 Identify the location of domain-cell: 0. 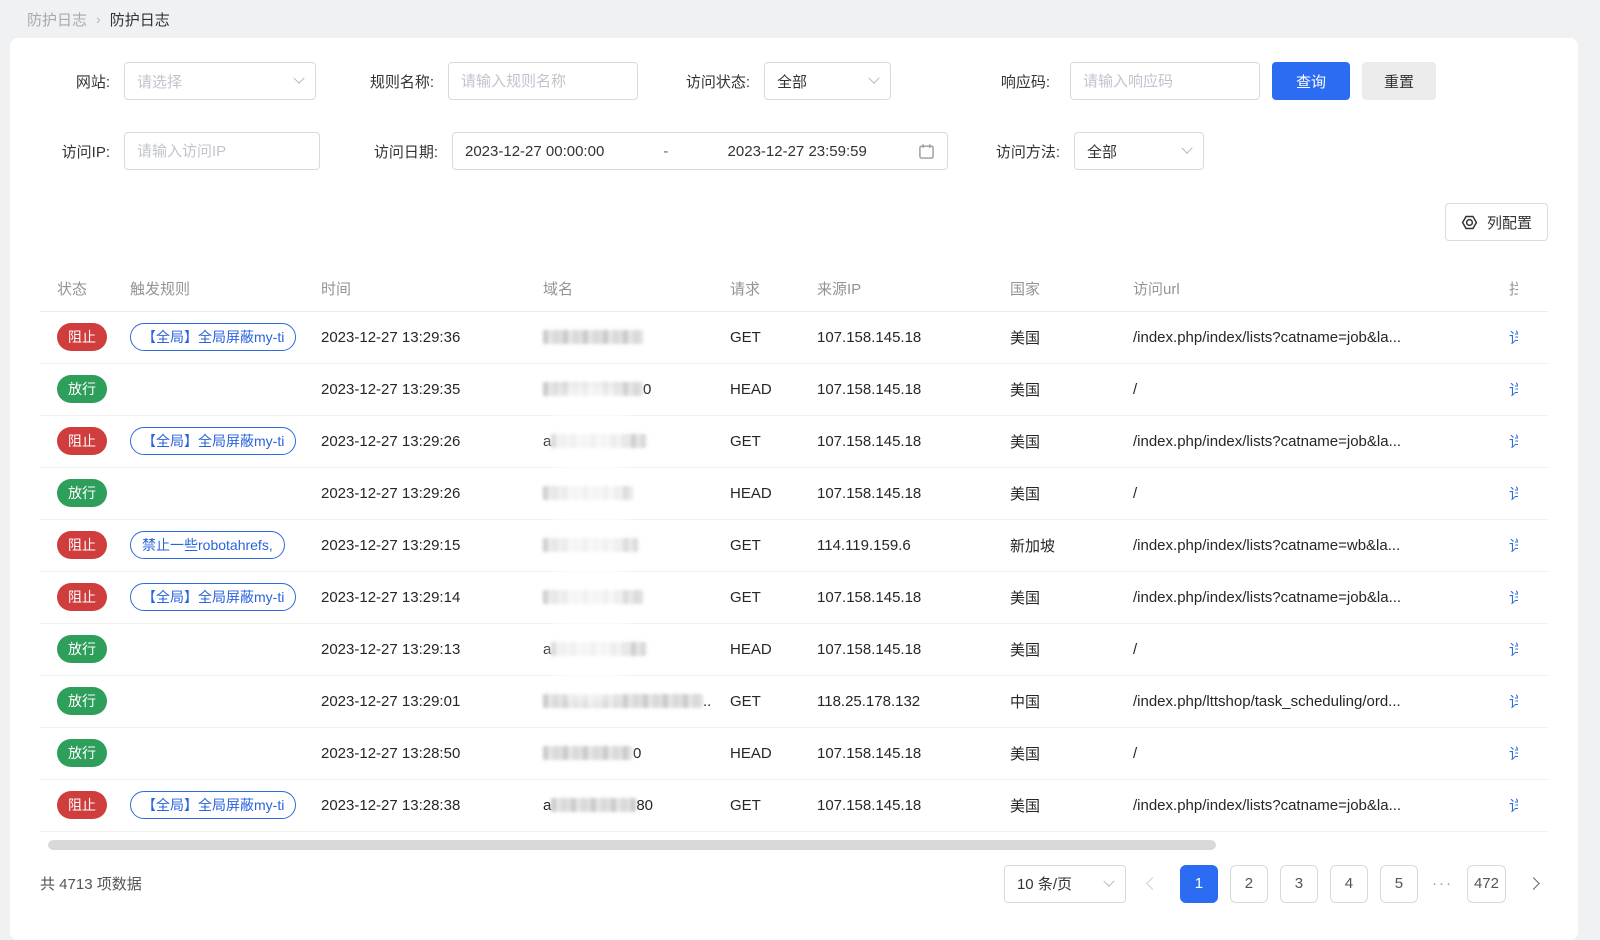
(619, 753).